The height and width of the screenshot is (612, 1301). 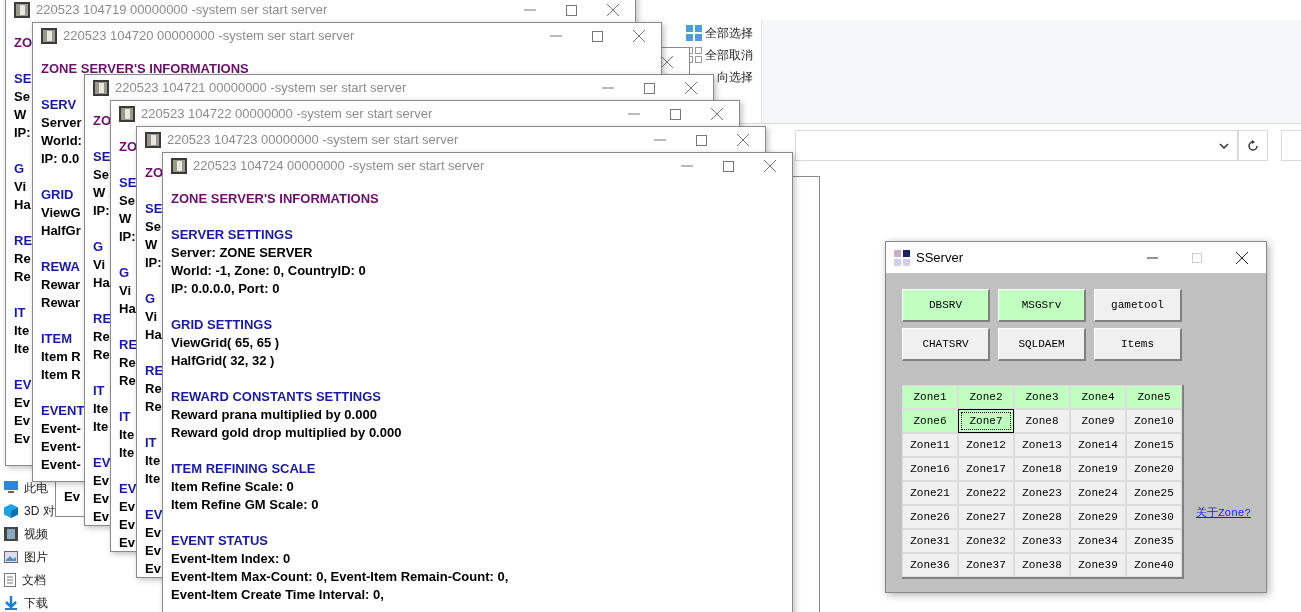 I want to click on server-button: SQLDAEM, so click(x=1042, y=344).